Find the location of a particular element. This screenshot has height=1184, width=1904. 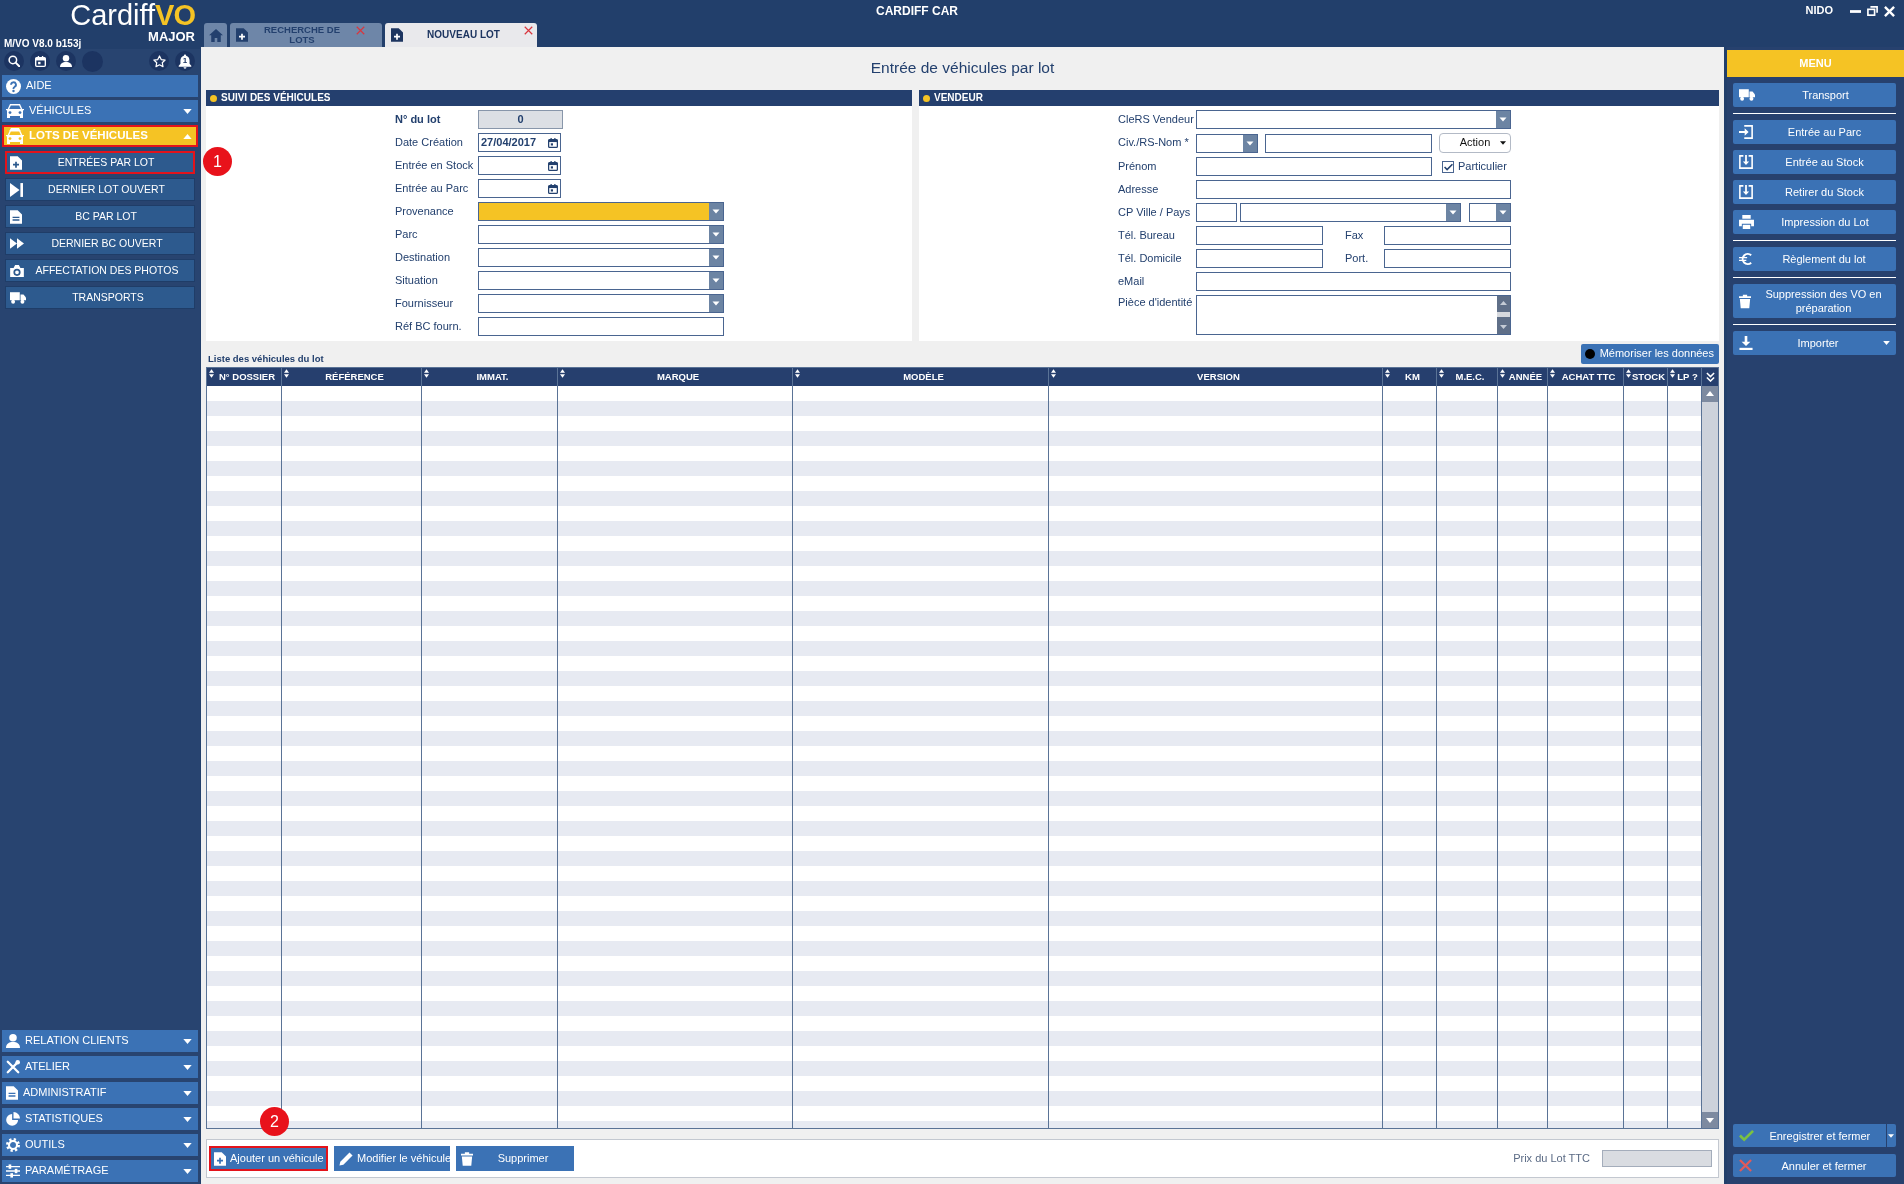

menu-button: Retirer du Stock is located at coordinates (1814, 192).